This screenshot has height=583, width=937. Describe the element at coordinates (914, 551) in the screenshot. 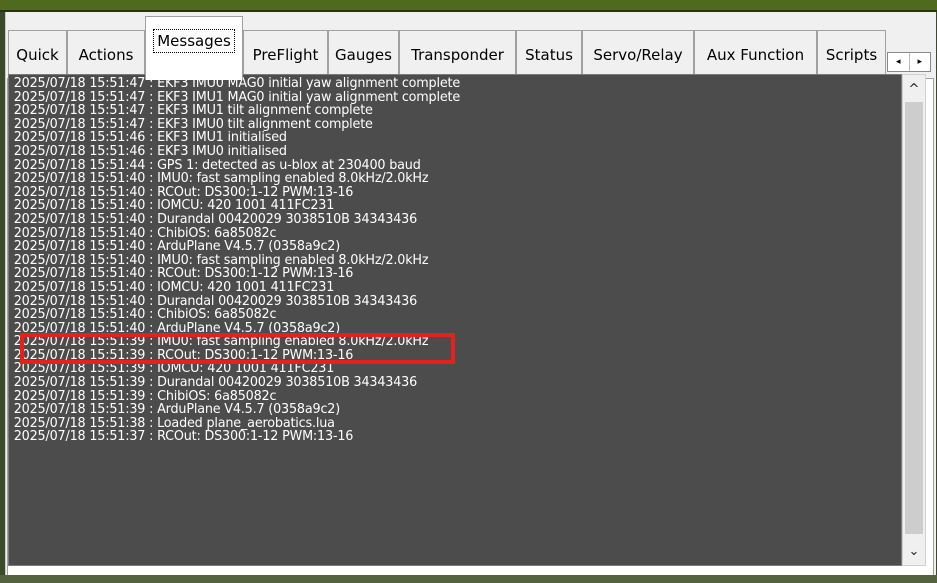

I see `scroll-down-icon: ⌄` at that location.